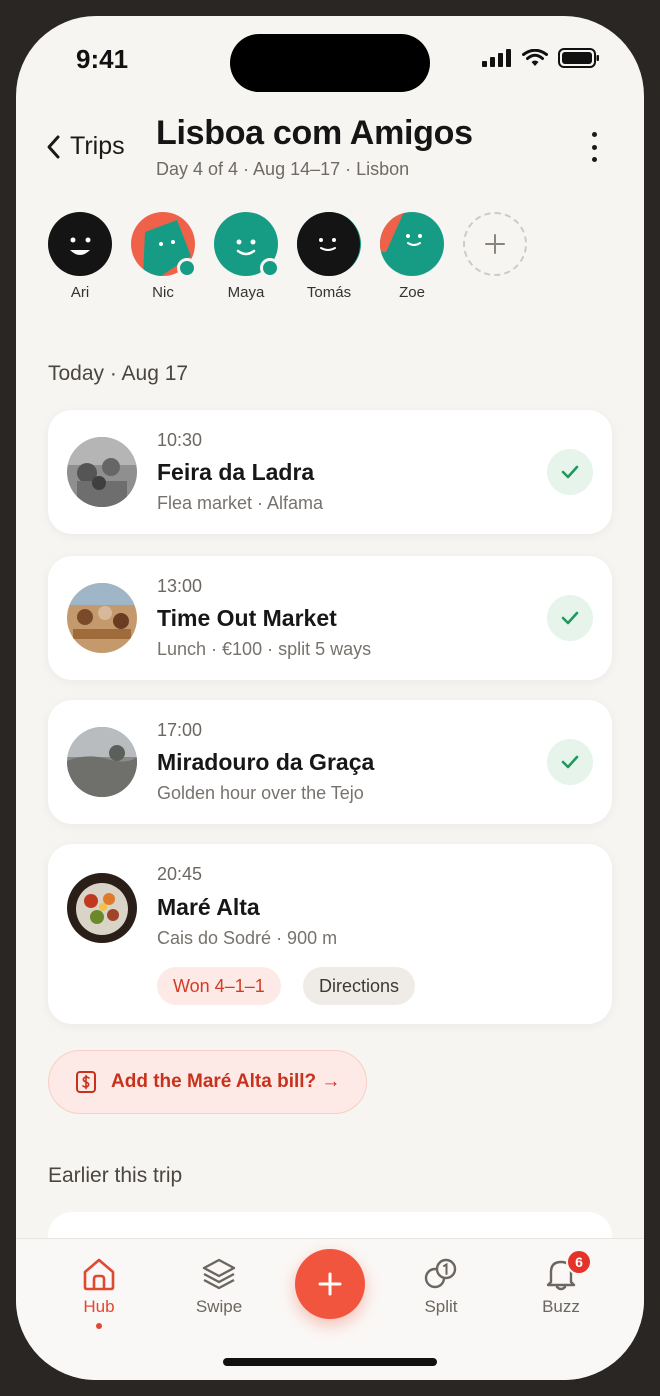 This screenshot has height=1396, width=660. Describe the element at coordinates (99, 1326) in the screenshot. I see `active-dot` at that location.